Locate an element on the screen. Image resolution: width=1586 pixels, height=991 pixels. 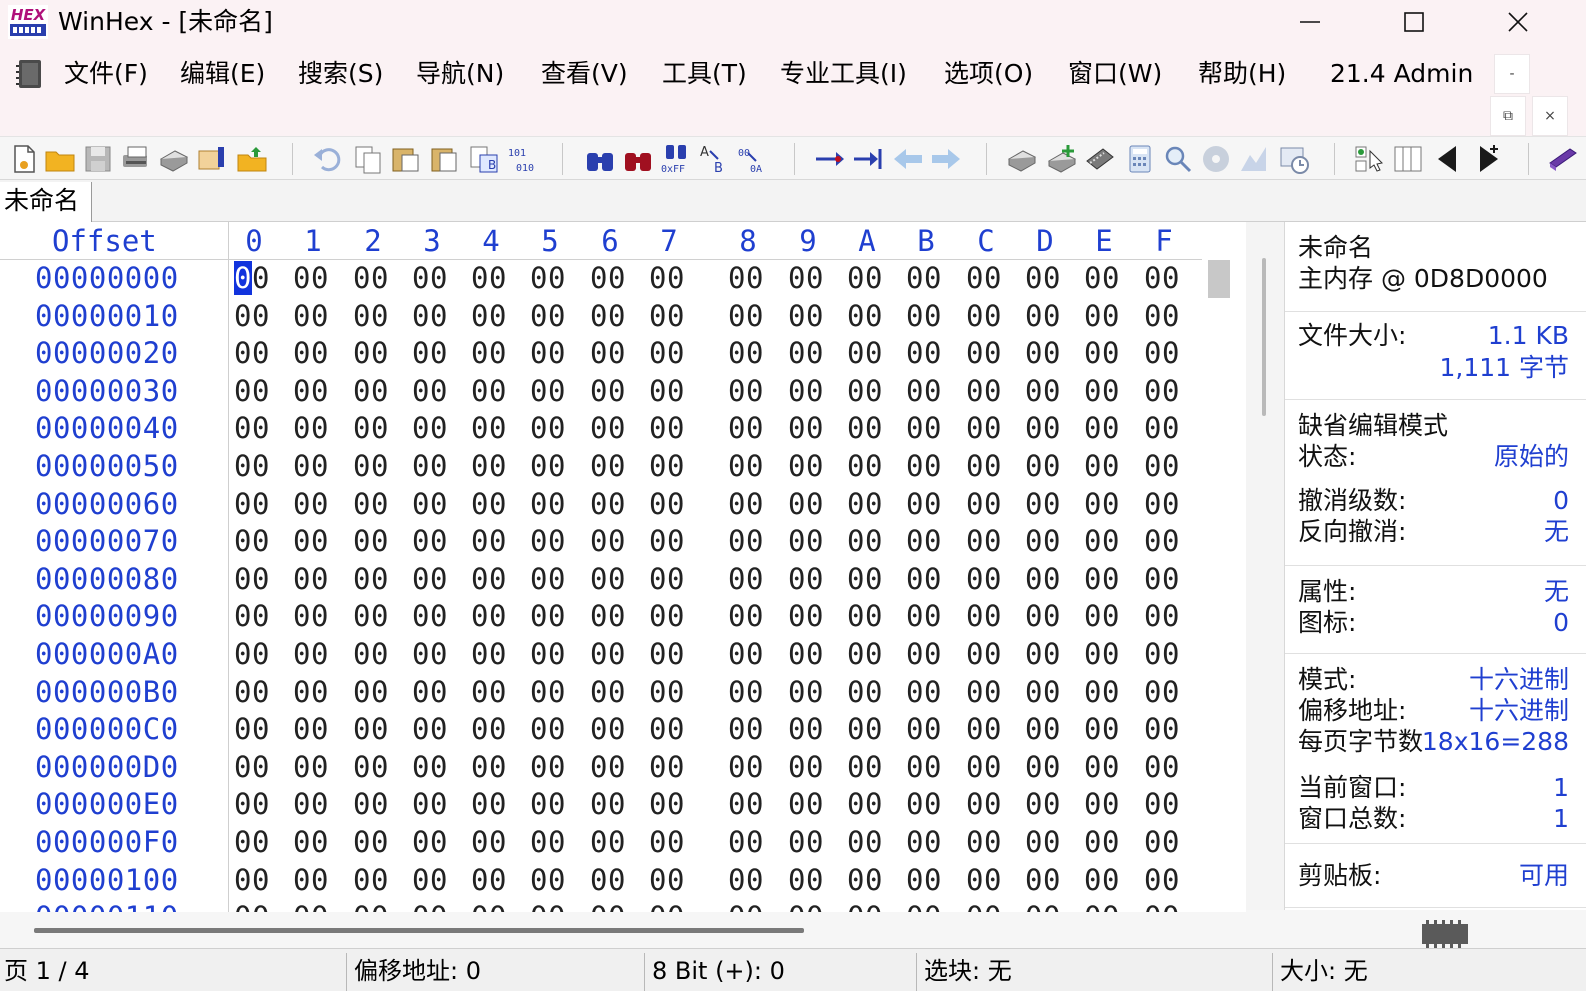
row-offset: 00000000 is located at coordinates (107, 278).